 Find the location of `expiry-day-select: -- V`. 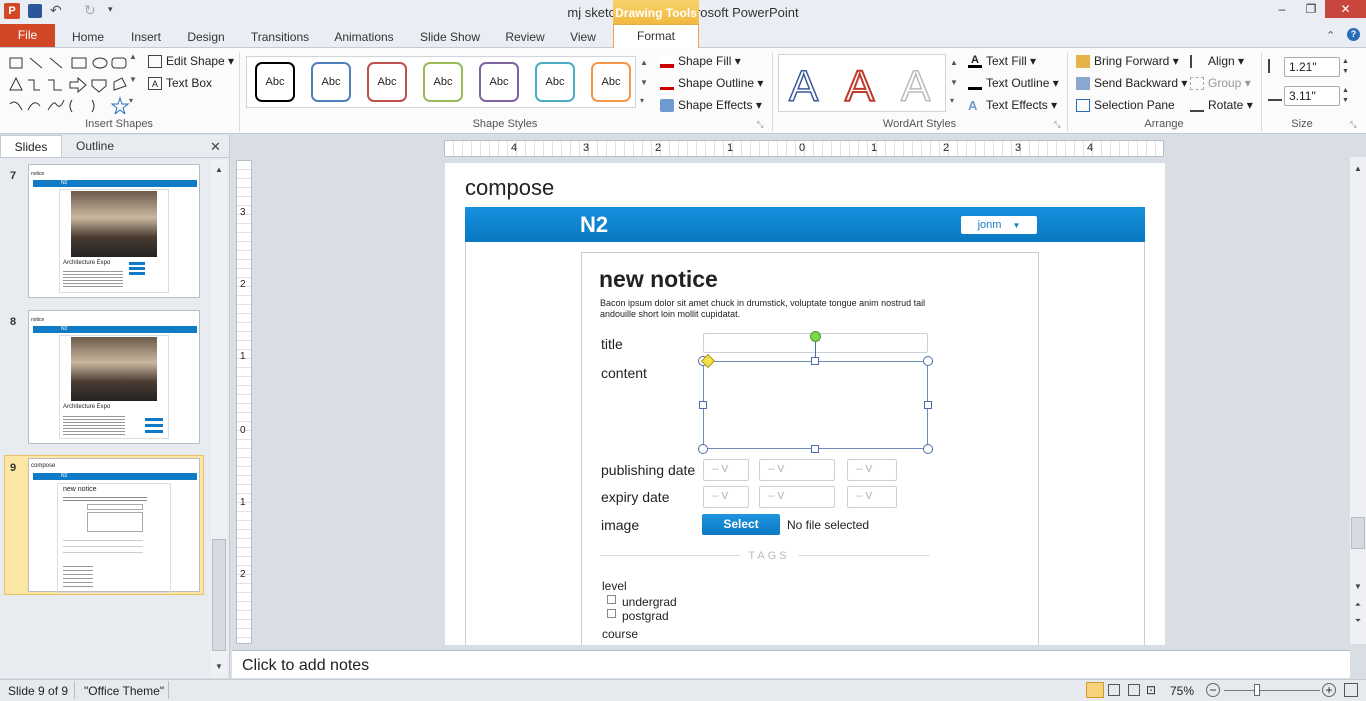

expiry-day-select: -- V is located at coordinates (726, 497).